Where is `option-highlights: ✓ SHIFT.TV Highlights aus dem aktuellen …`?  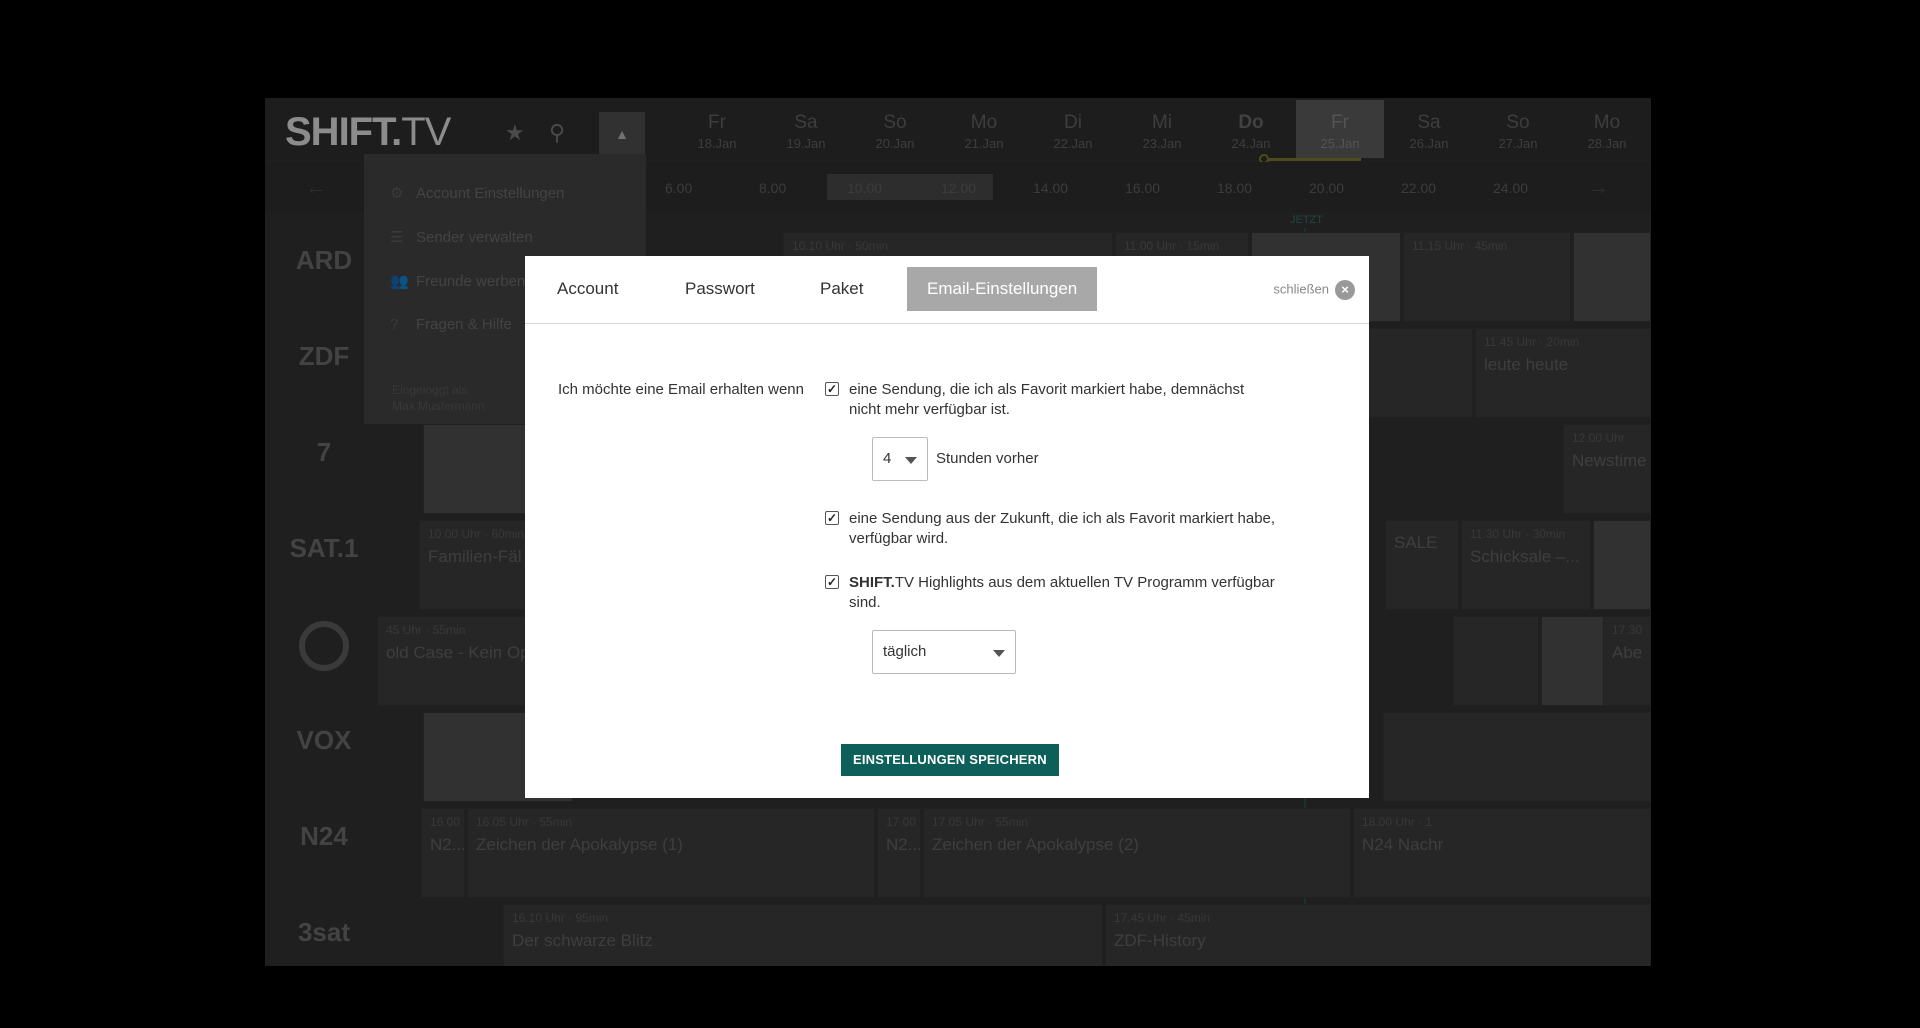
option-highlights: ✓ SHIFT.TV Highlights aus dem aktuellen … is located at coordinates (1050, 592).